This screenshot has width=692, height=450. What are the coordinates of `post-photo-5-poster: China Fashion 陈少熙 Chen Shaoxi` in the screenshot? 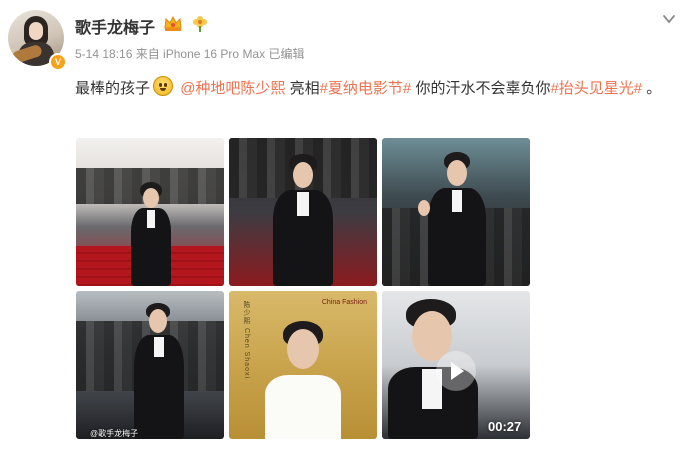 It's located at (303, 365).